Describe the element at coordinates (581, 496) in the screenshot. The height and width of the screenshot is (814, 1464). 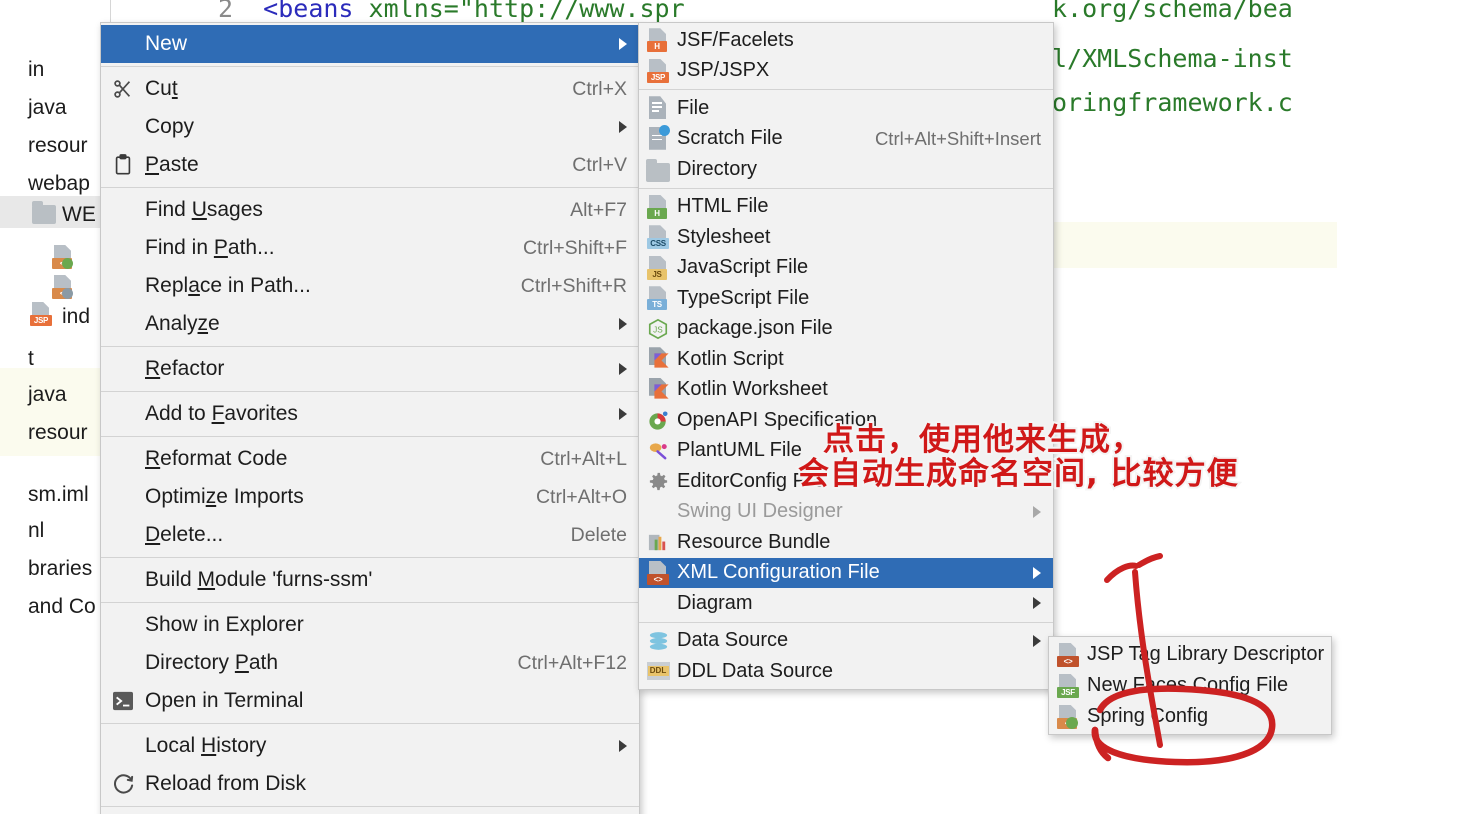
I see `menu-item-accel: Ctrl+Alt+O` at that location.